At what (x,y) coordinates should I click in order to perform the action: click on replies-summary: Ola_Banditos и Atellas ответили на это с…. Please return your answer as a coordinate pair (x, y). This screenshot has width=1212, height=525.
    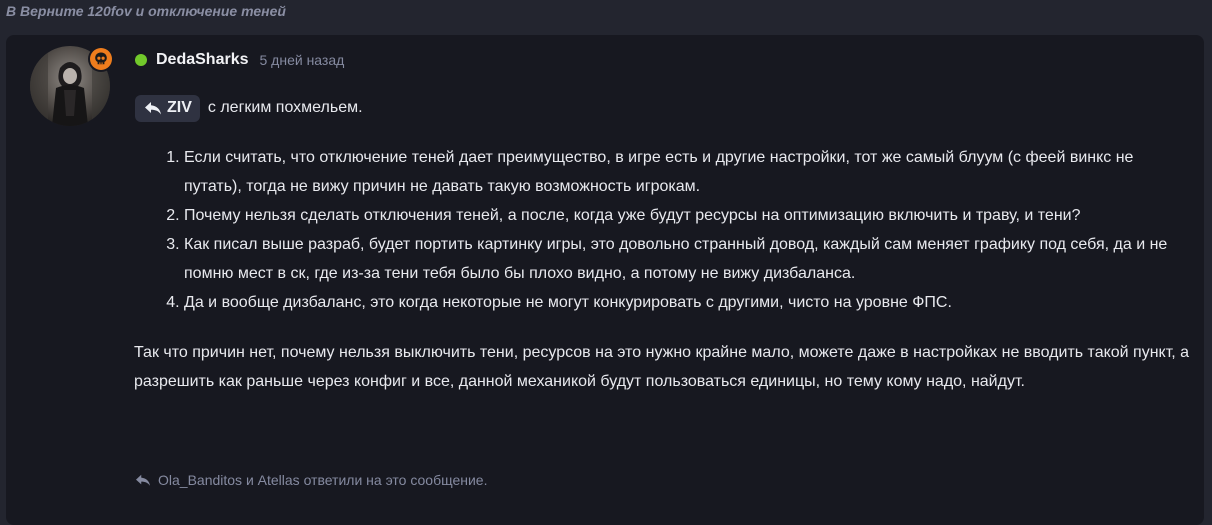
    Looking at the image, I should click on (310, 480).